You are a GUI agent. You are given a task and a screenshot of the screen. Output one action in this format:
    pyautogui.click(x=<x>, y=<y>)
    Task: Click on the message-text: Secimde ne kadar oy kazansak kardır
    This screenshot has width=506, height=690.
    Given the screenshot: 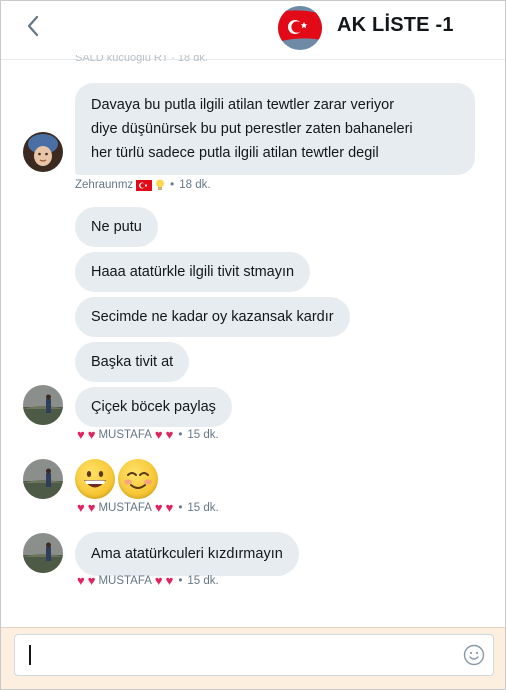 What is the action you would take?
    pyautogui.click(x=212, y=317)
    